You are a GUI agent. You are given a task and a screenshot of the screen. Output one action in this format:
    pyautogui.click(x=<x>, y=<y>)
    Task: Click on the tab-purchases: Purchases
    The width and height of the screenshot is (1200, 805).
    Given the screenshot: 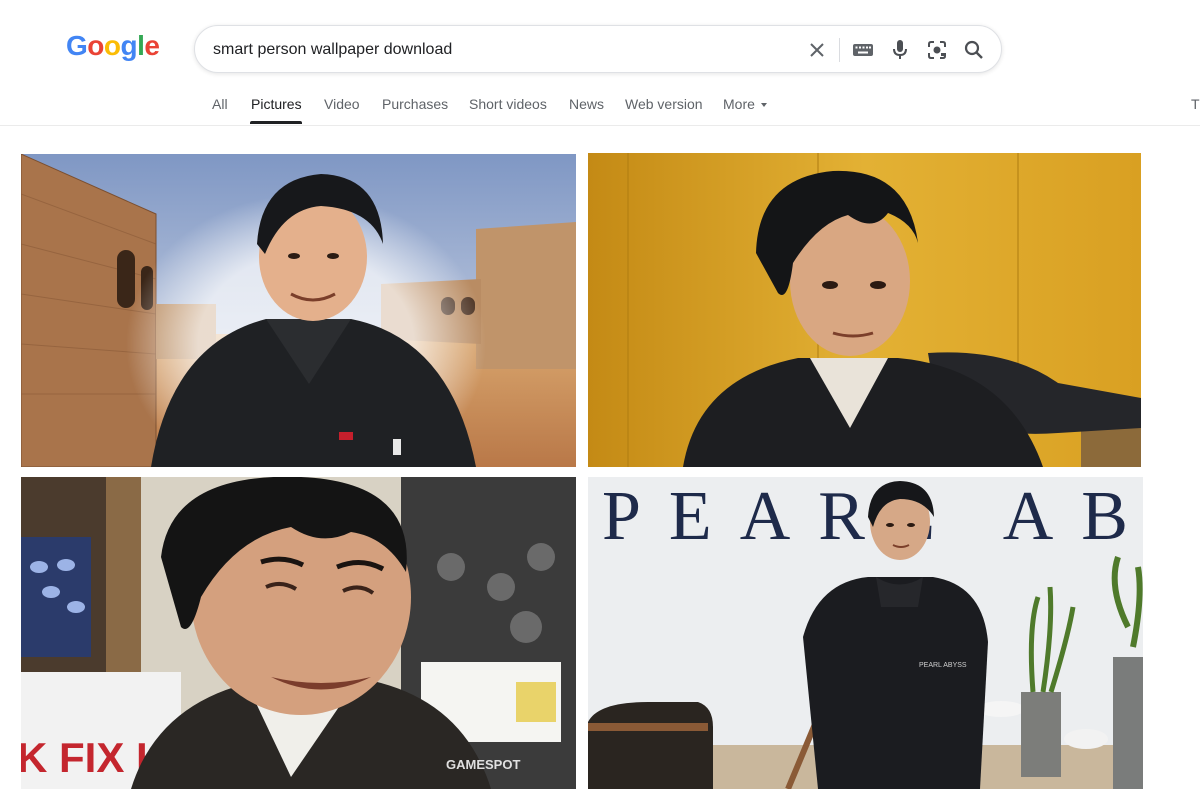 What is the action you would take?
    pyautogui.click(x=415, y=104)
    